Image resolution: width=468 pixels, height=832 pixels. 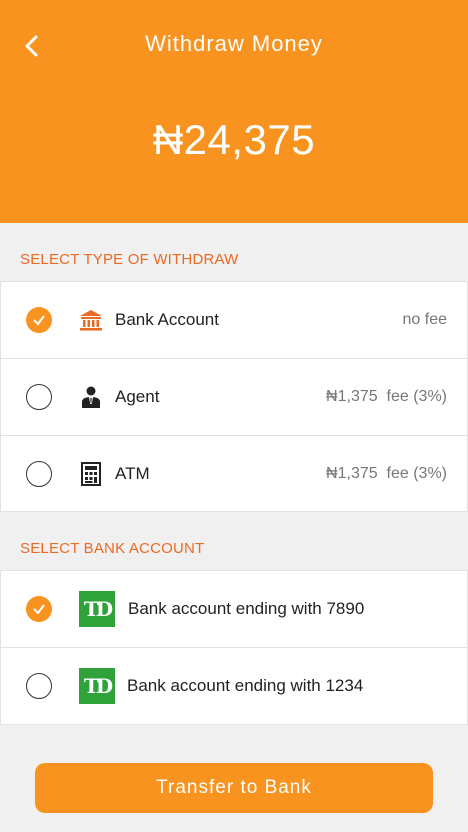 I want to click on bank-account-option-7890: TD Bank account ending with 7890, so click(x=234, y=609).